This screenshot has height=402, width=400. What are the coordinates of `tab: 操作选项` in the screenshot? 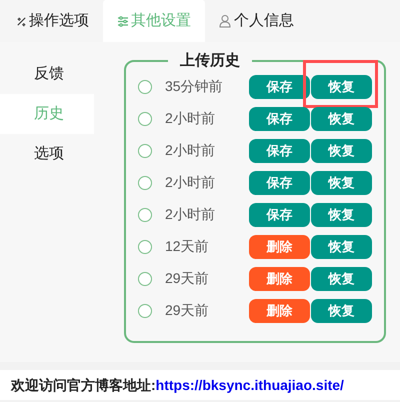 It's located at (52, 21).